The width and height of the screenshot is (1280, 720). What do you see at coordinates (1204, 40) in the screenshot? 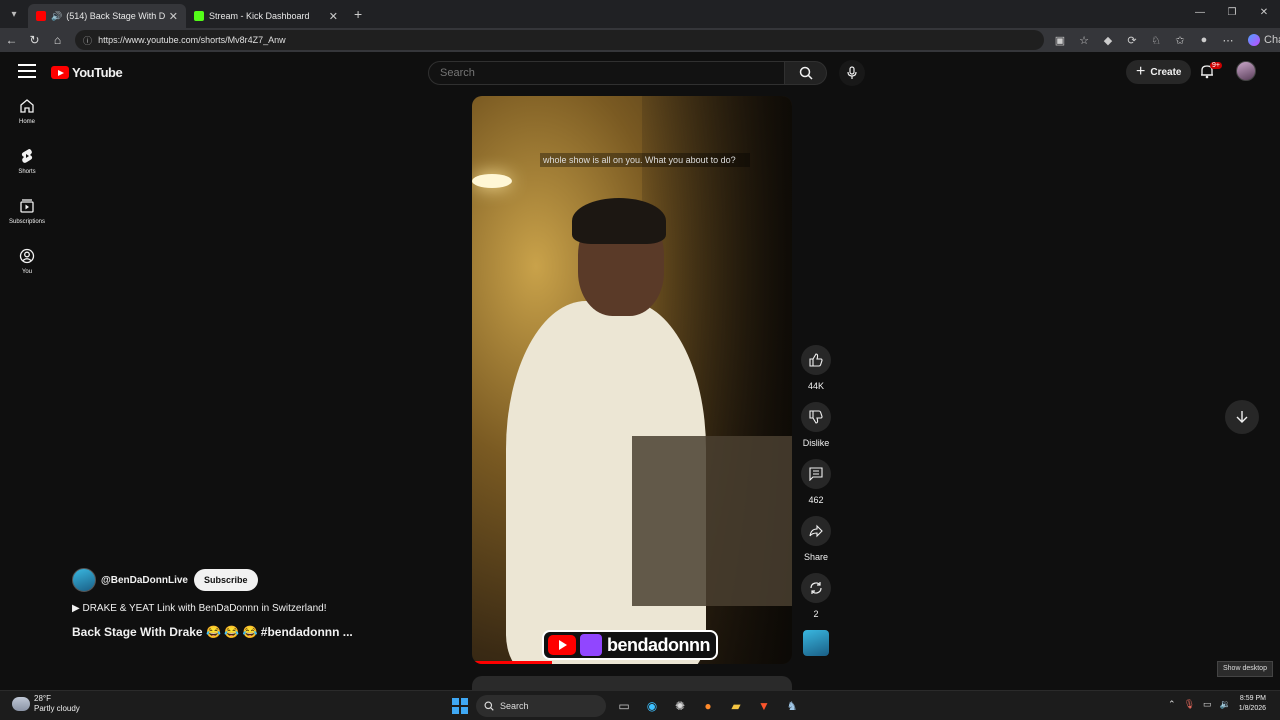
I see `profile-icon: ●` at bounding box center [1204, 40].